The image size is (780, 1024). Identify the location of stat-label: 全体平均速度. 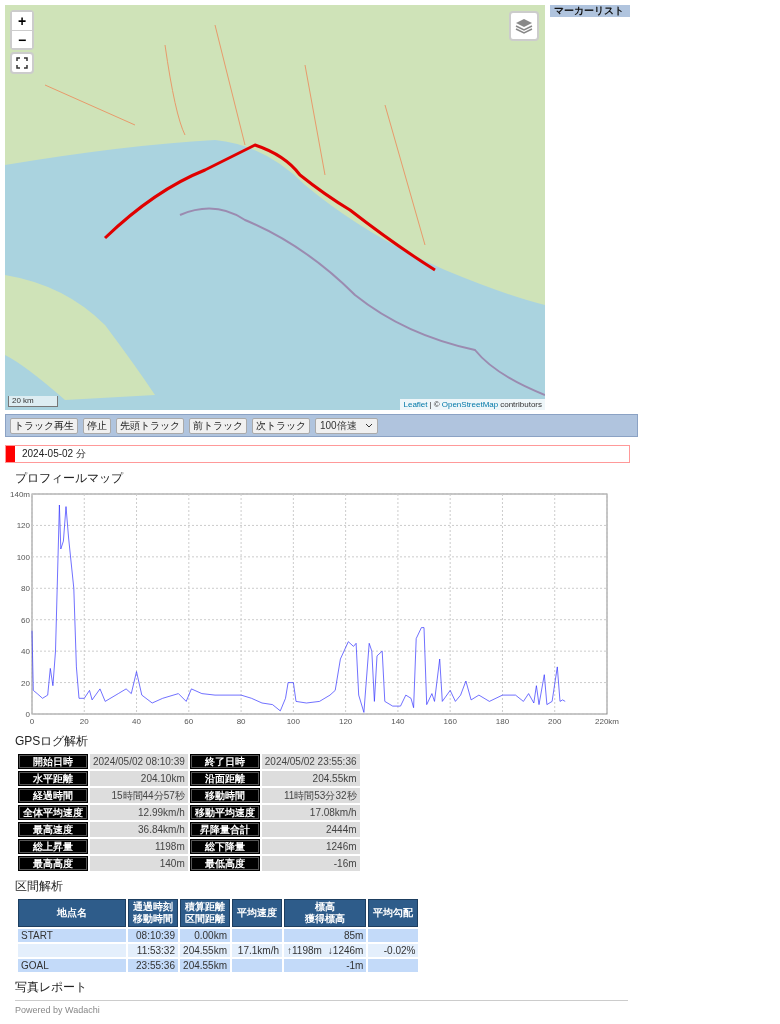
(53, 812).